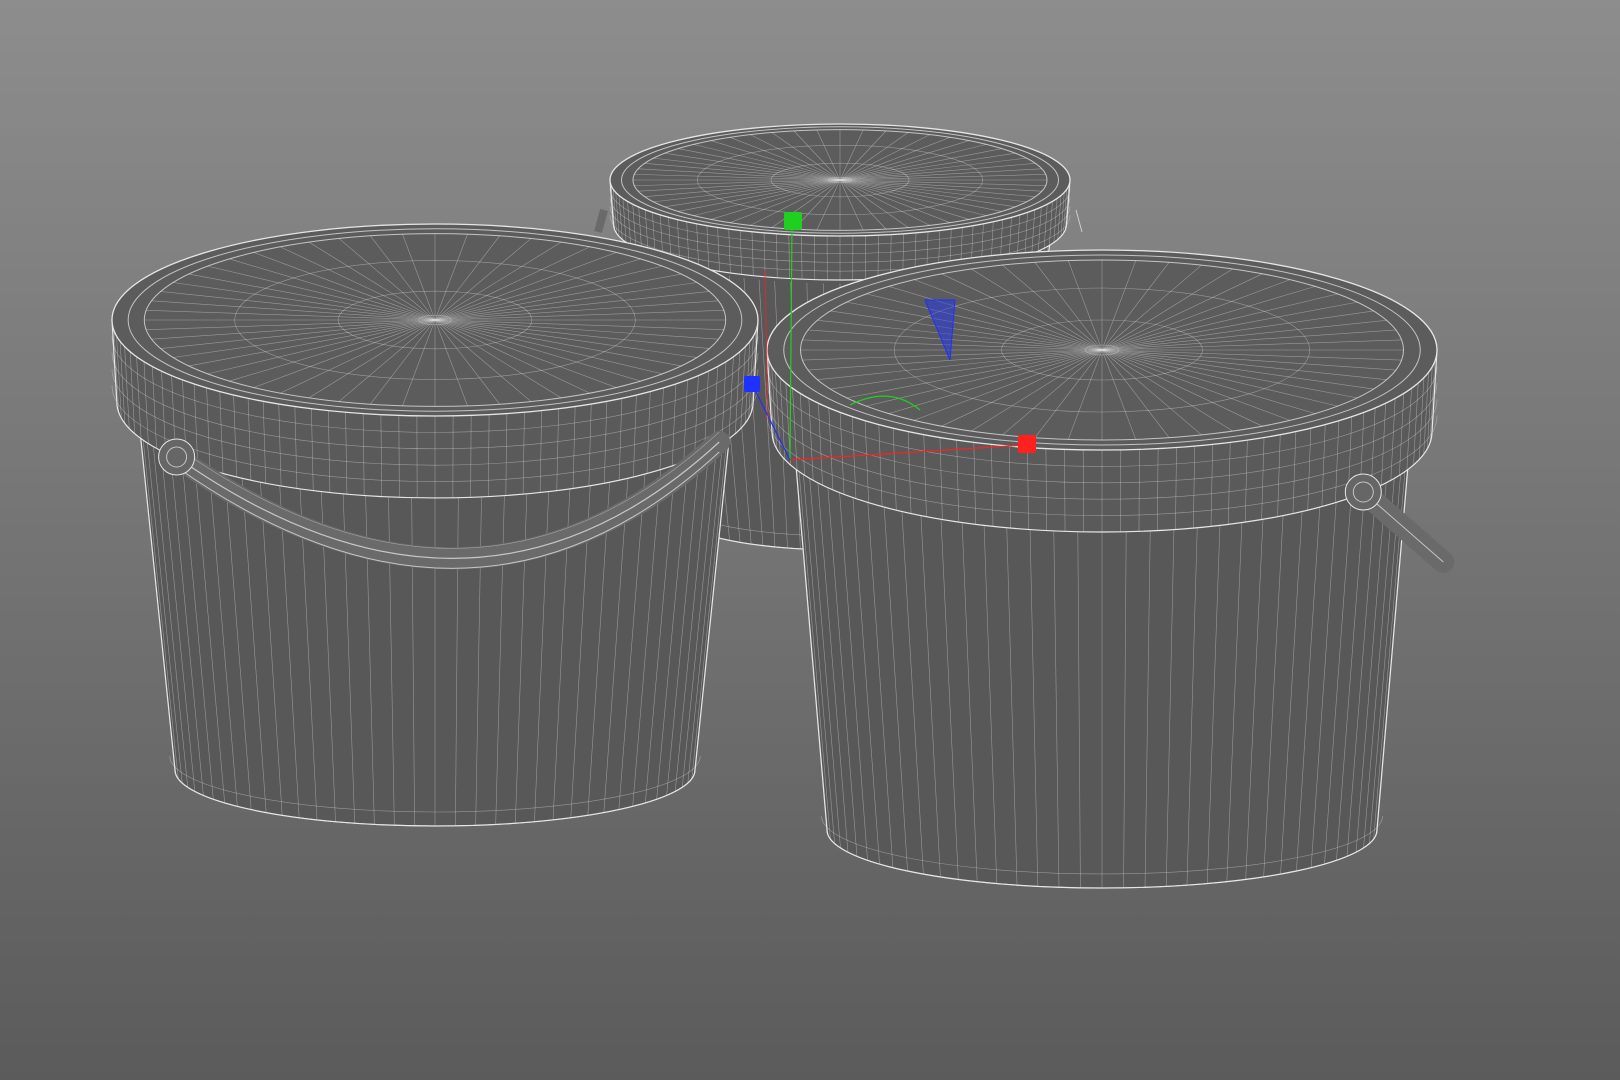 This screenshot has width=1620, height=1080. What do you see at coordinates (752, 384) in the screenshot?
I see `gizmo-handle-z` at bounding box center [752, 384].